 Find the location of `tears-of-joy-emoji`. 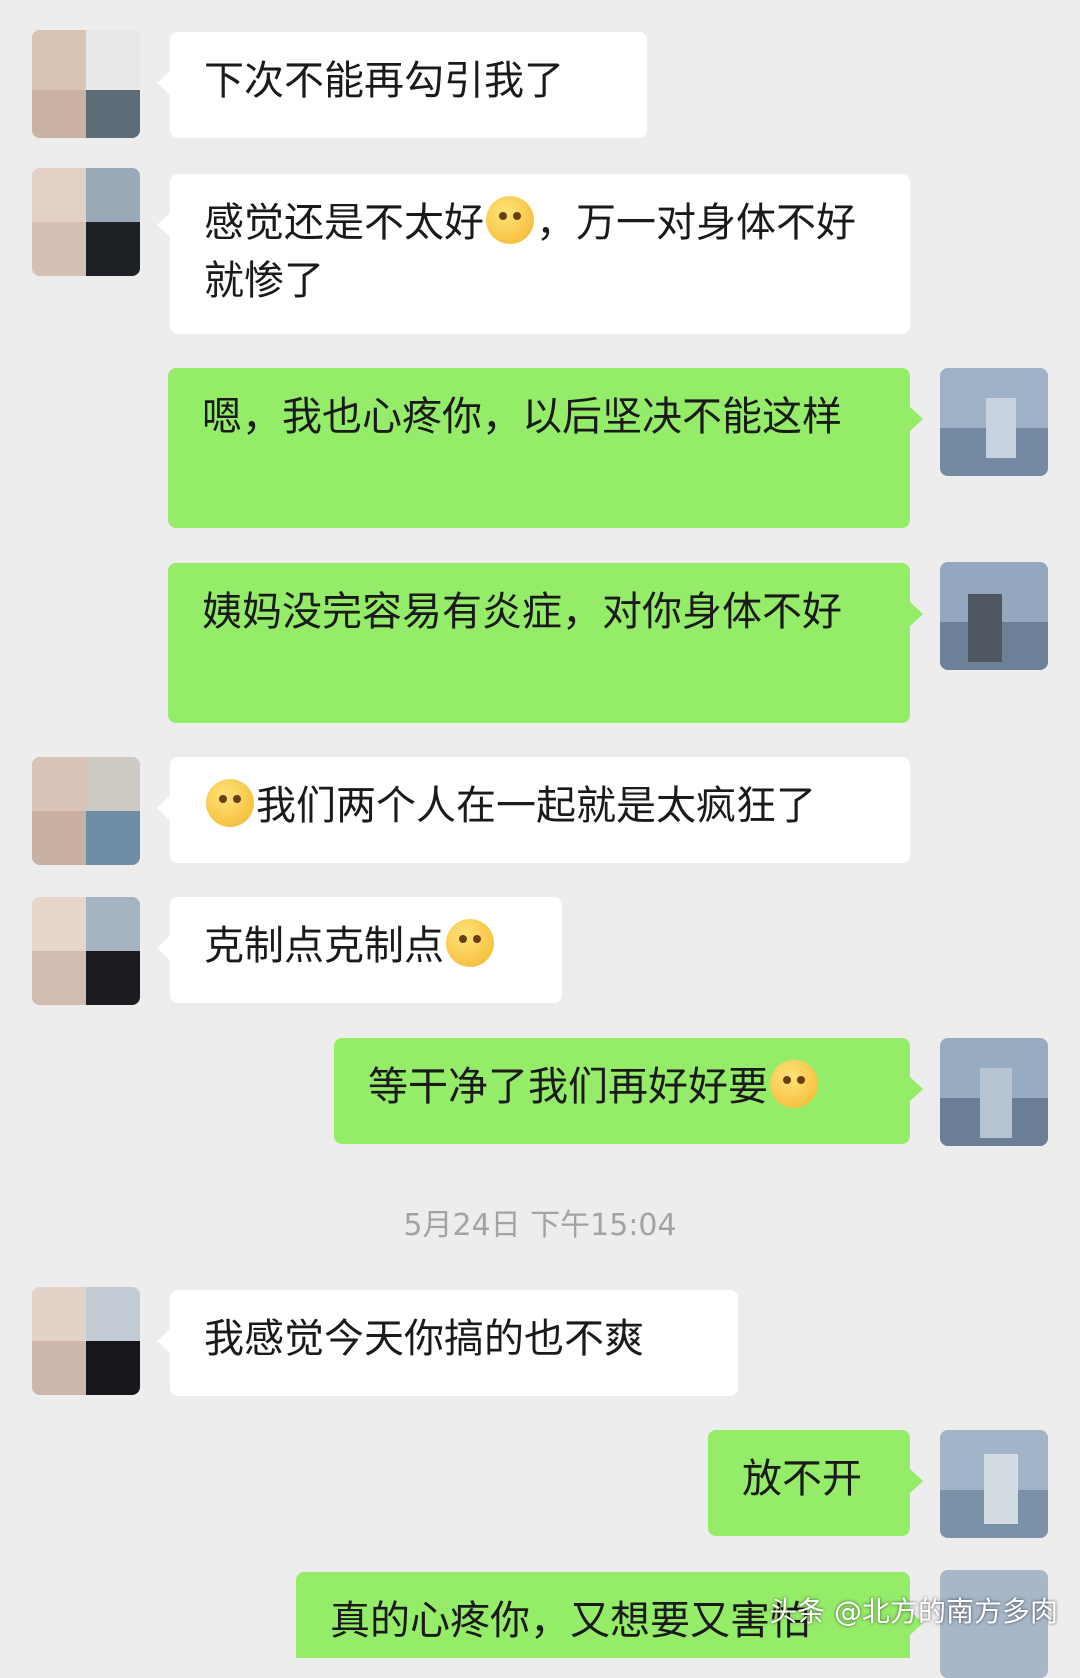

tears-of-joy-emoji is located at coordinates (510, 220).